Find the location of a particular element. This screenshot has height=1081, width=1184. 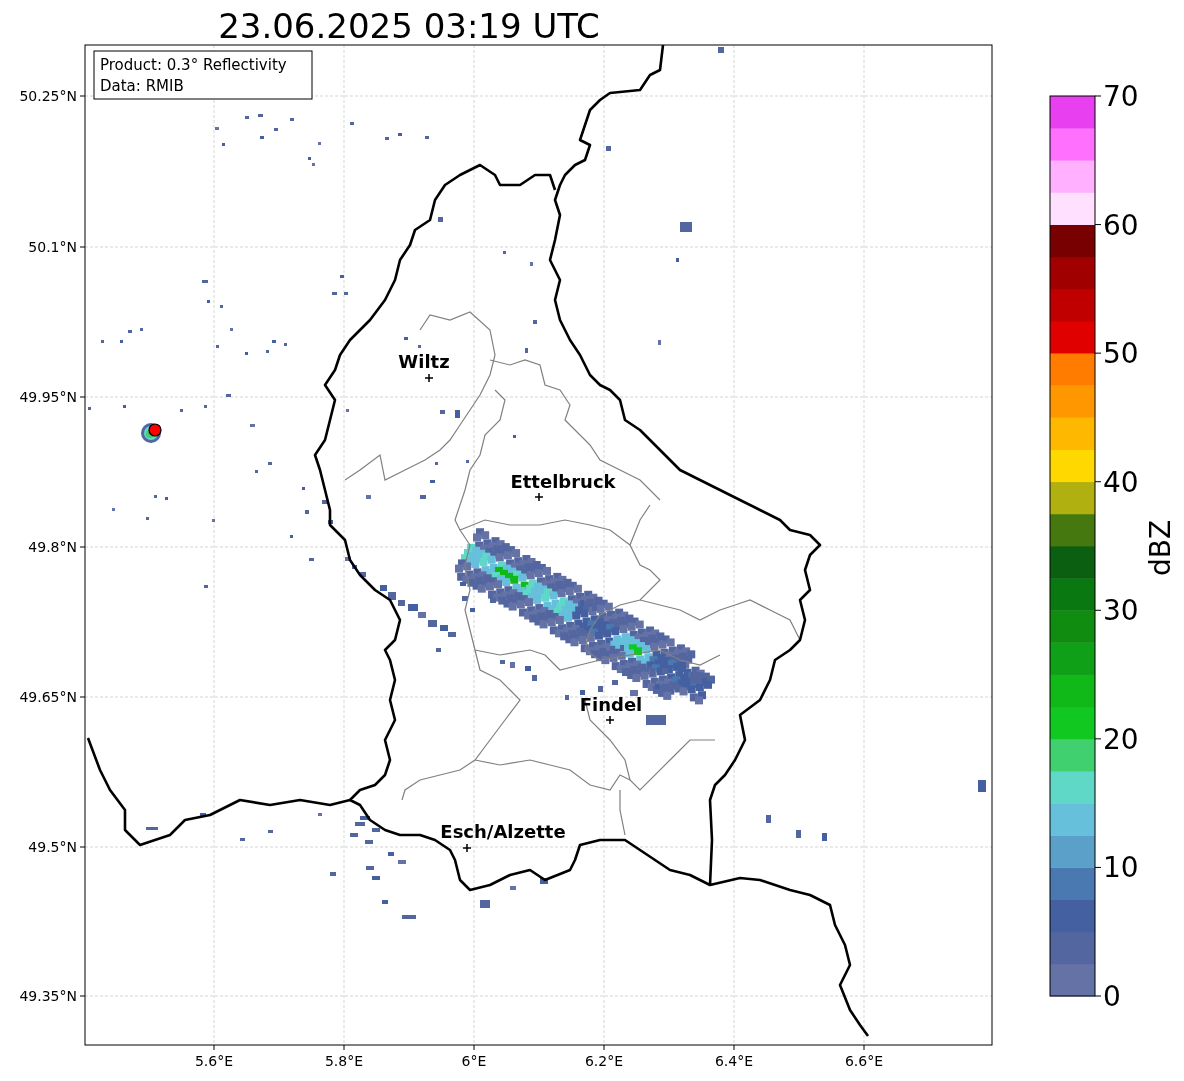

colorbar-tick-label: 50 is located at coordinates (1121, 354).